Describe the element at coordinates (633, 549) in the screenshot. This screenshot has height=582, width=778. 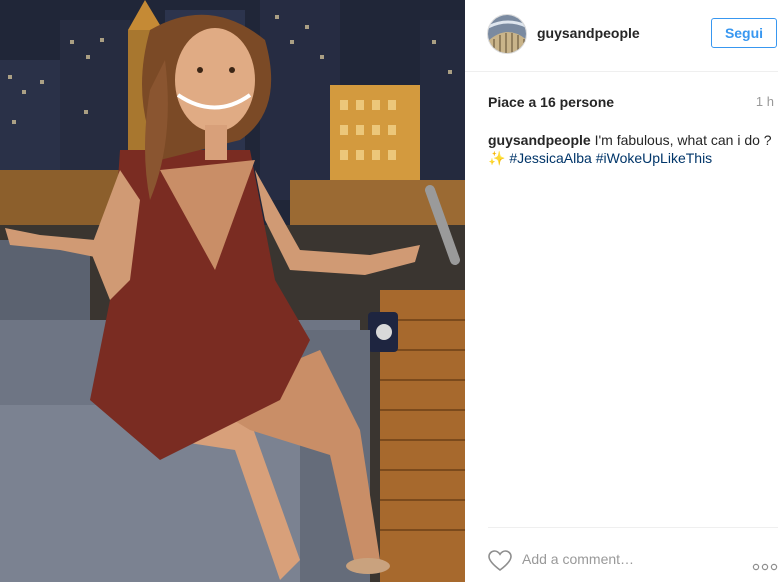
I see `comment-bar` at that location.